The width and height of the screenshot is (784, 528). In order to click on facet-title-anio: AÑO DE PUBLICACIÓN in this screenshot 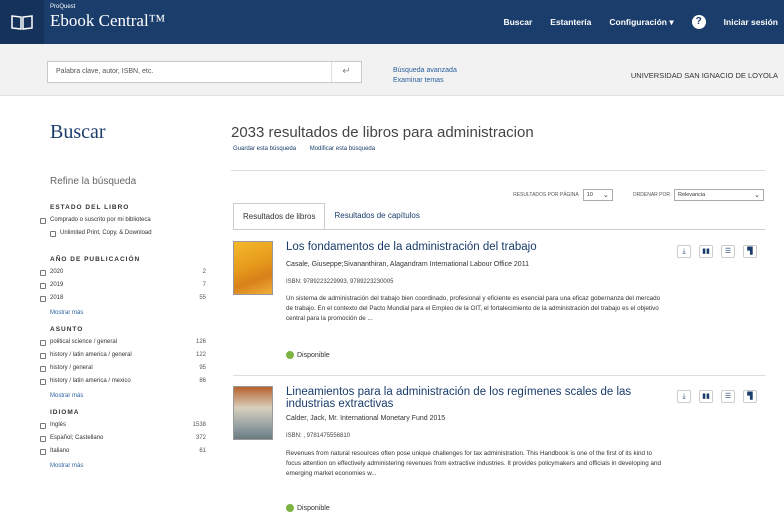, I will do `click(95, 259)`.